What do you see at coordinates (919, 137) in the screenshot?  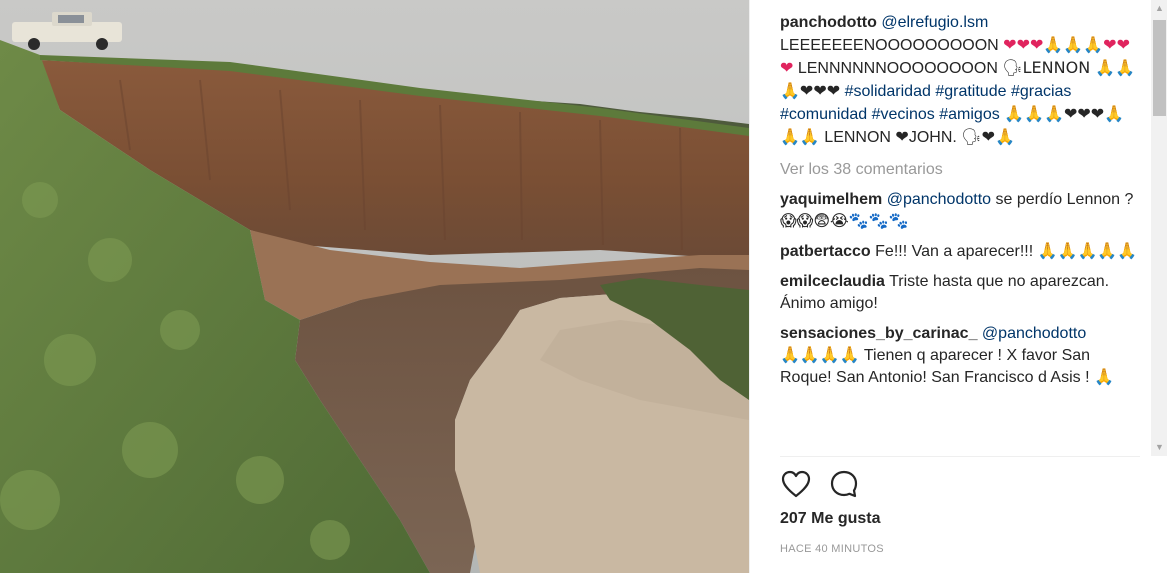 I see `caption-line-4: LENNON ❤JOHN. 🗣❤🙏` at bounding box center [919, 137].